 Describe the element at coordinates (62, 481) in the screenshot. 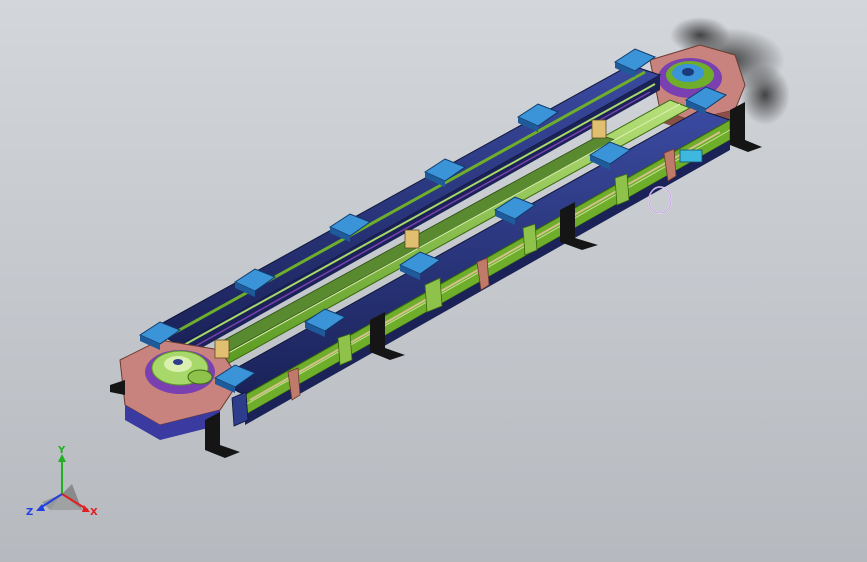

I see `view-triad: Y X Z` at that location.